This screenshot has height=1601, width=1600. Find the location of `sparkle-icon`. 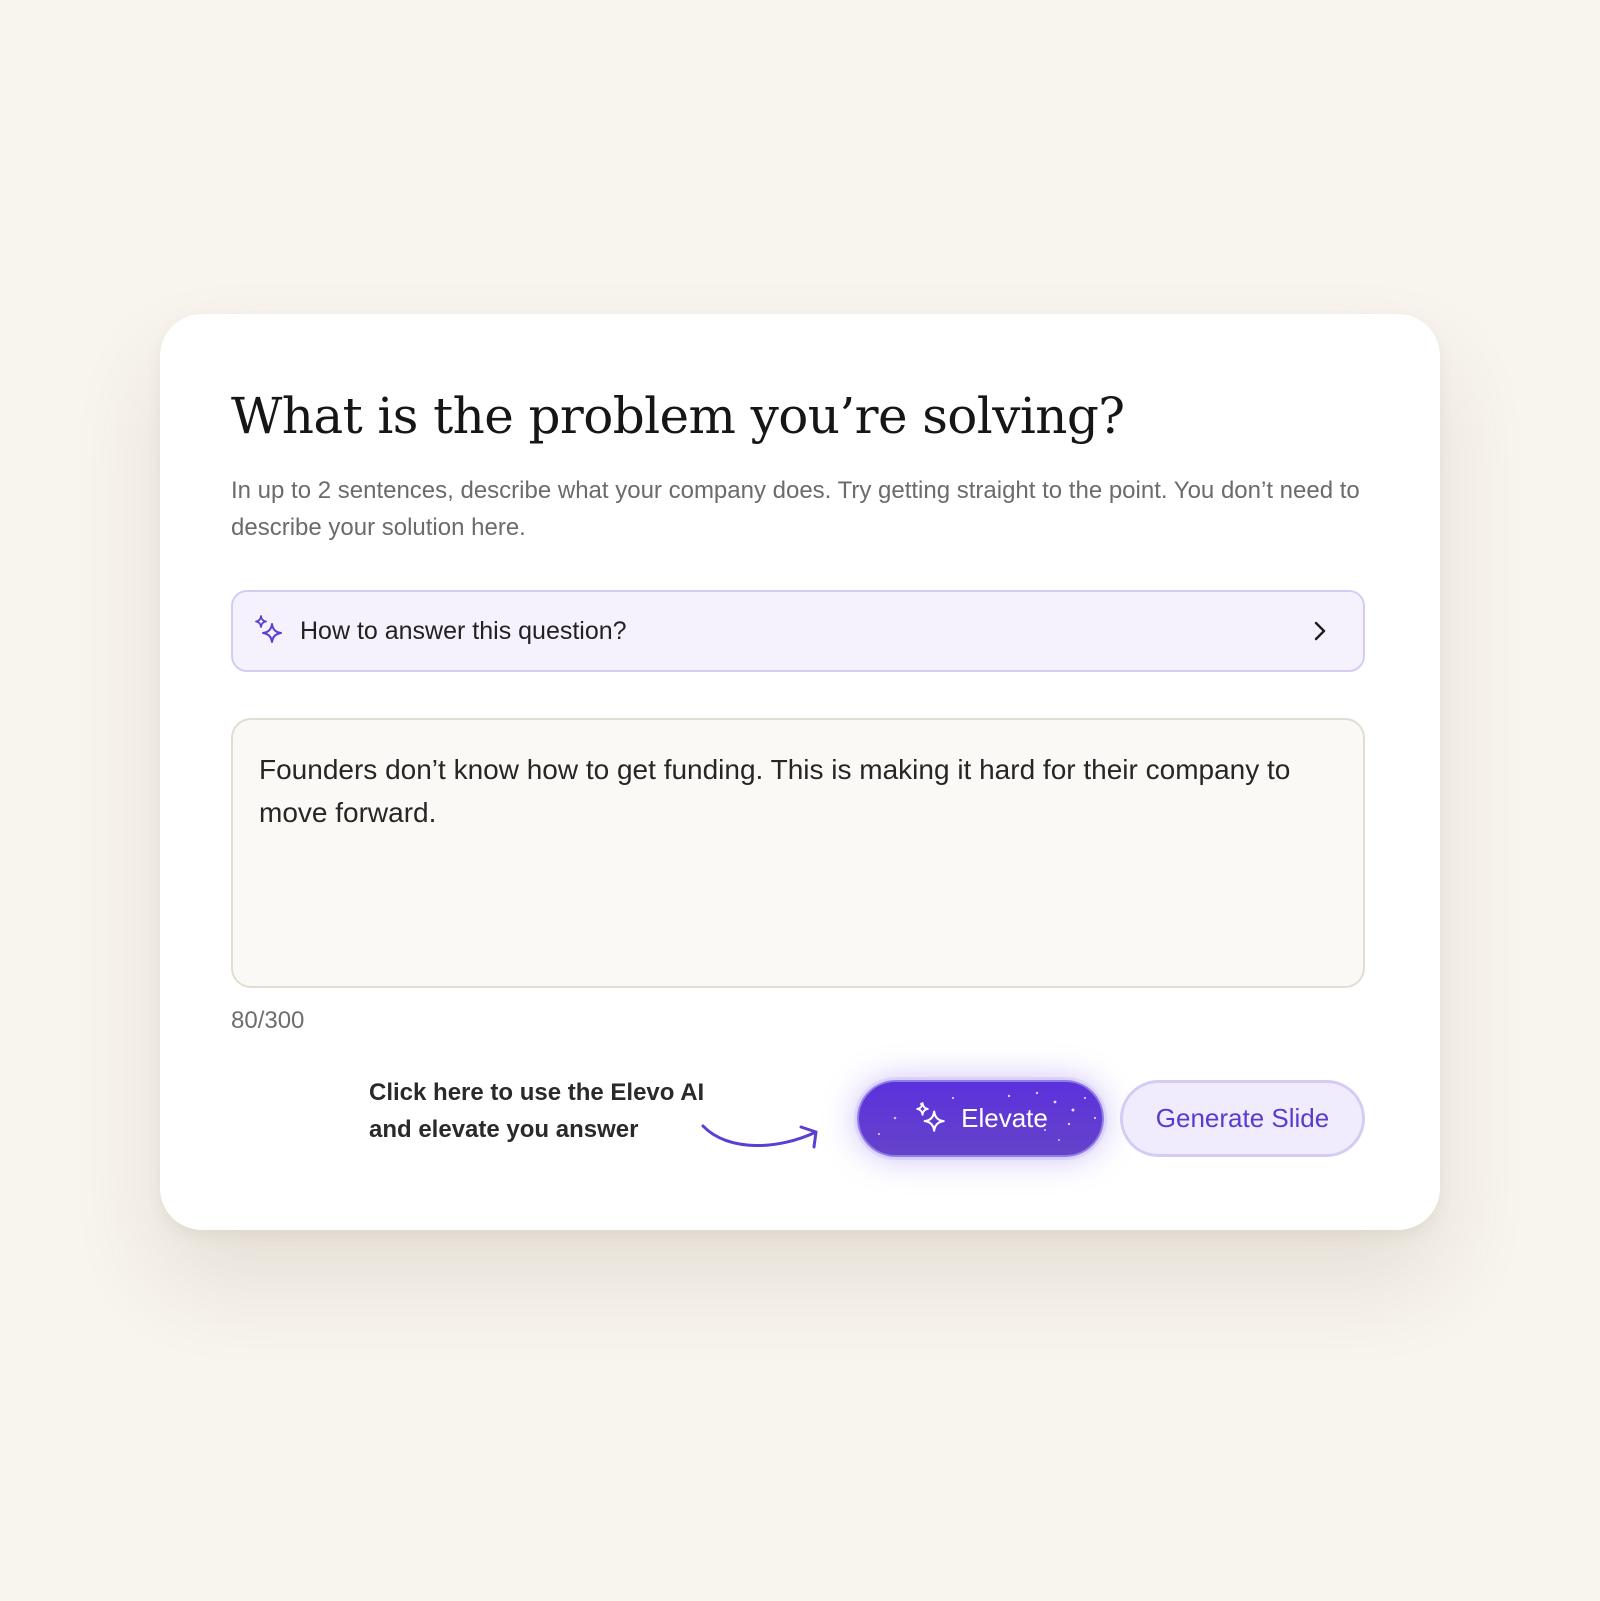

sparkle-icon is located at coordinates (269, 631).